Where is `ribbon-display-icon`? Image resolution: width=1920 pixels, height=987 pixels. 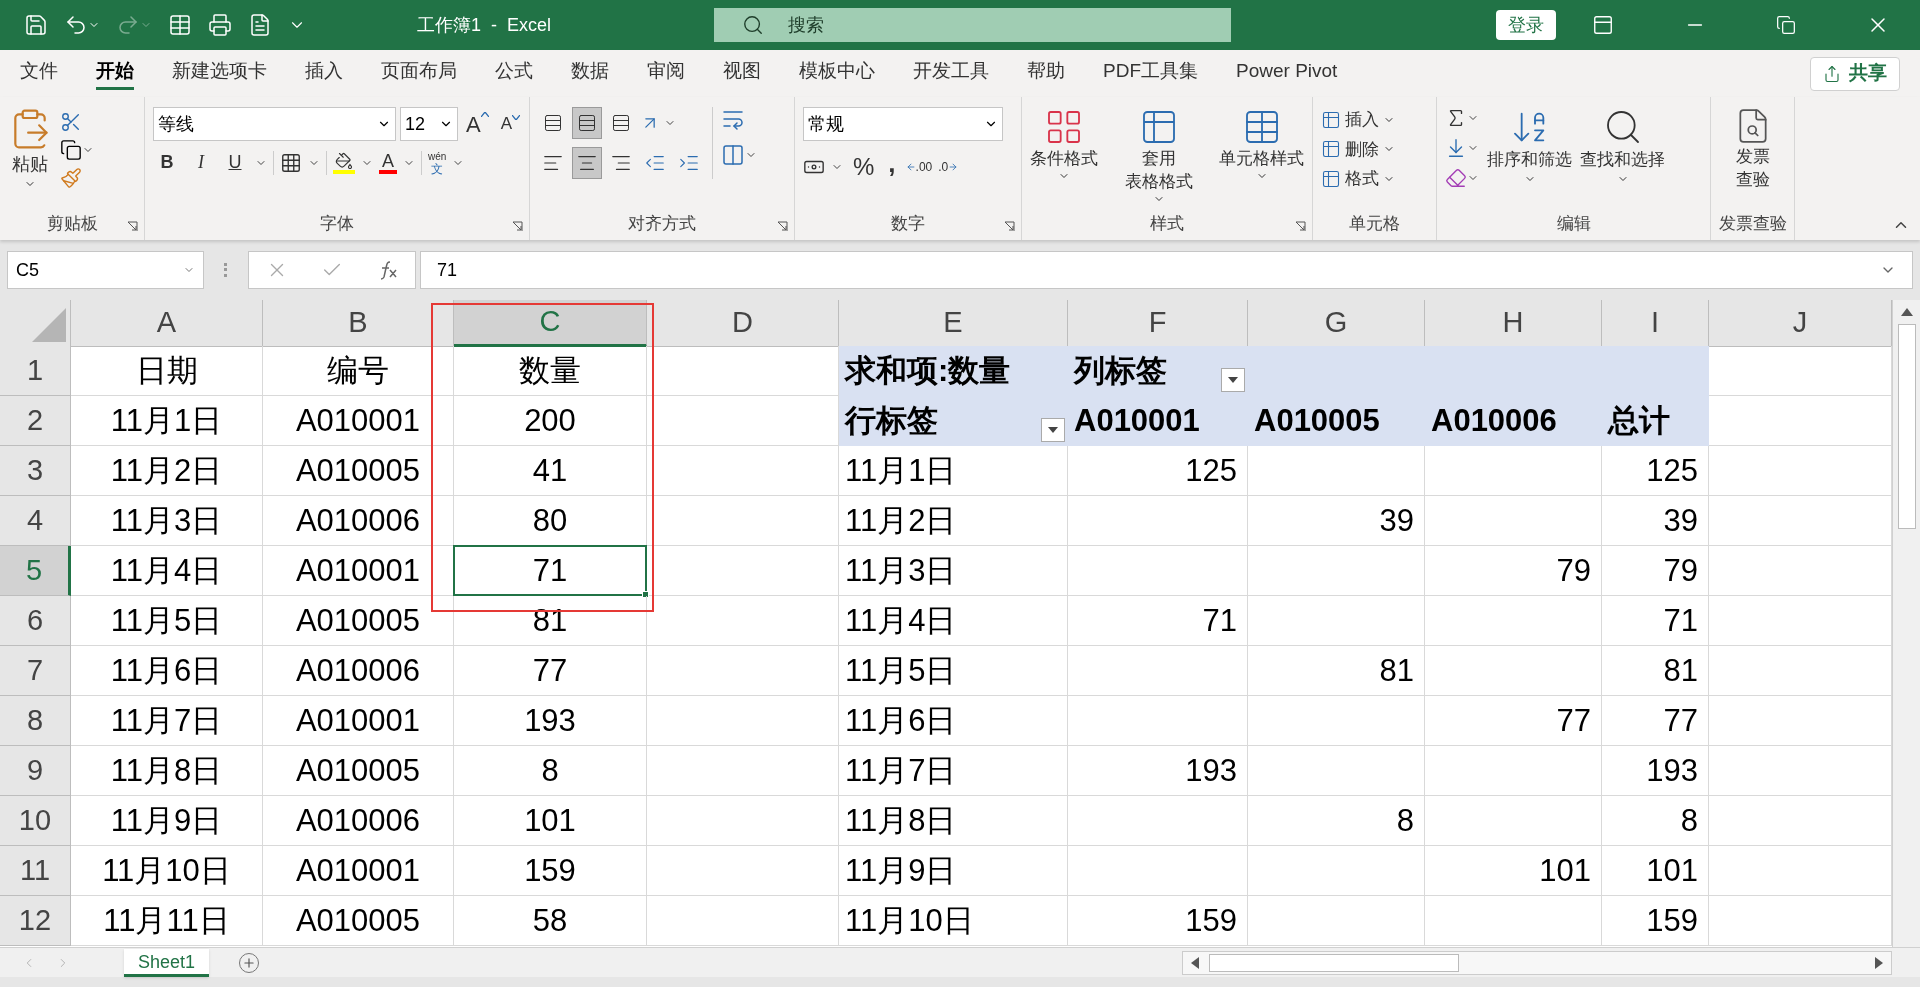 ribbon-display-icon is located at coordinates (1603, 25).